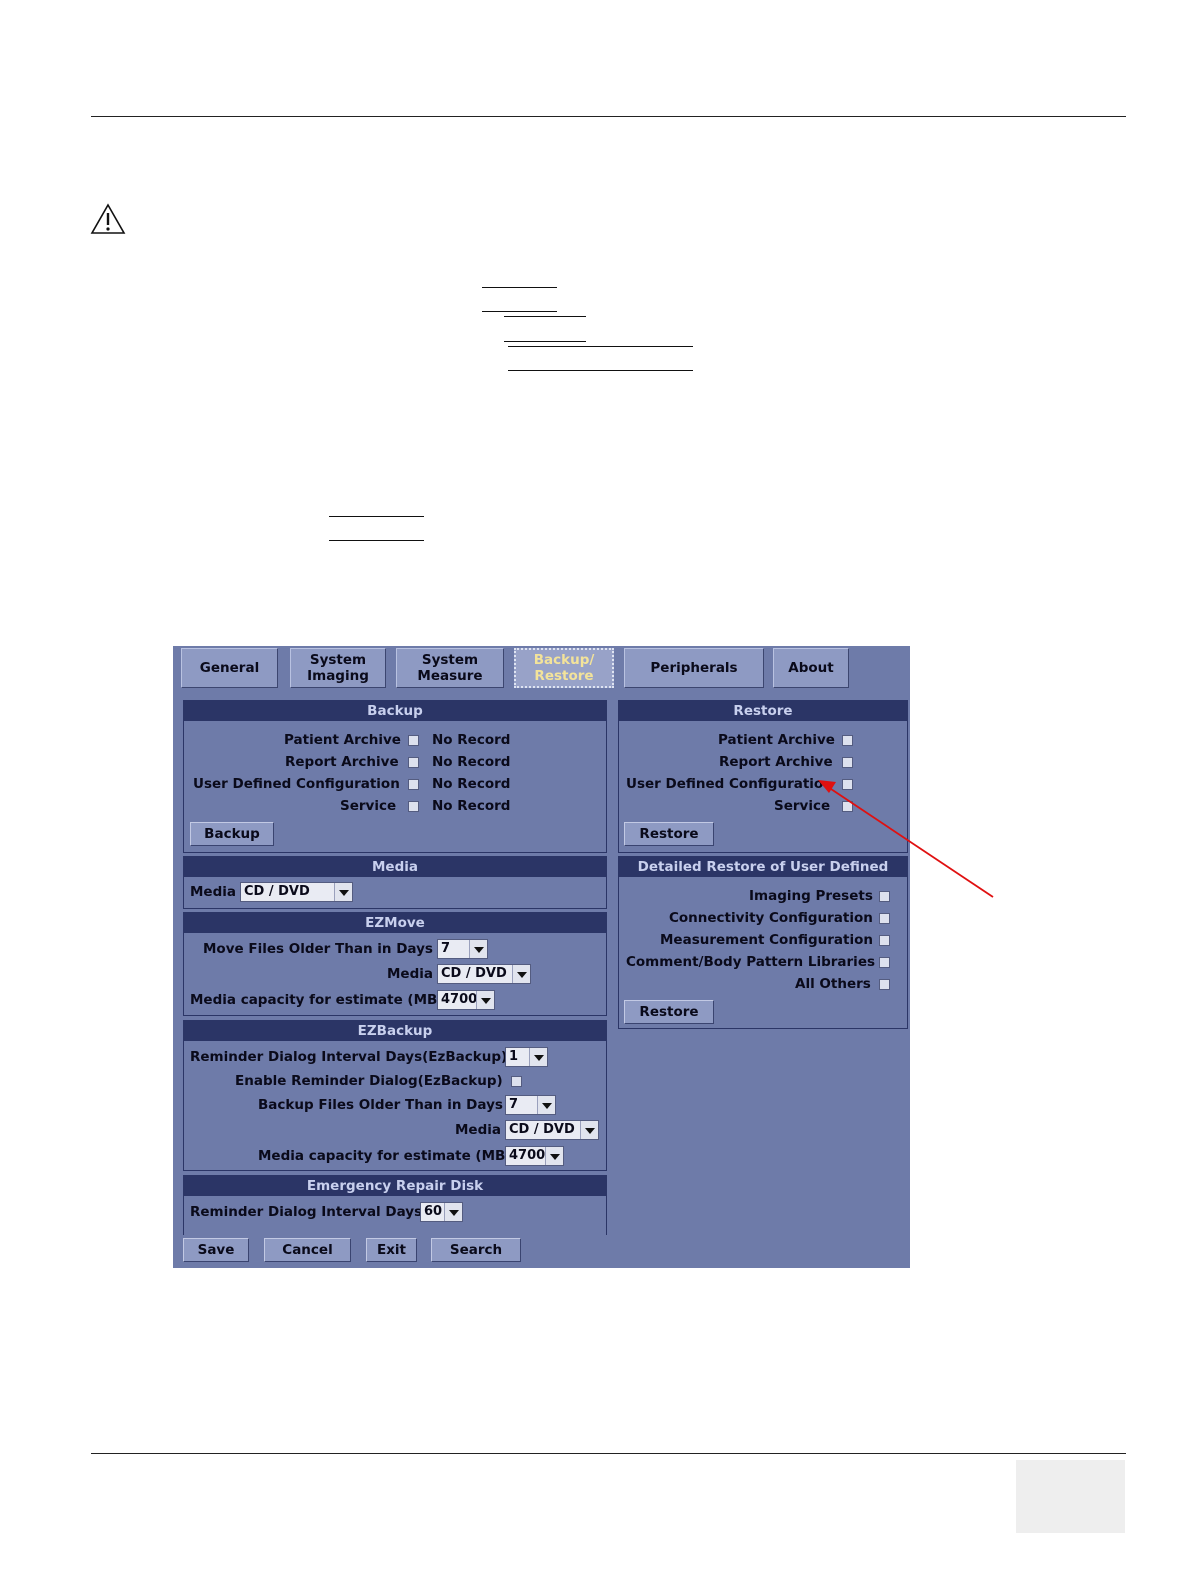  I want to click on footer-rule, so click(608, 1453).